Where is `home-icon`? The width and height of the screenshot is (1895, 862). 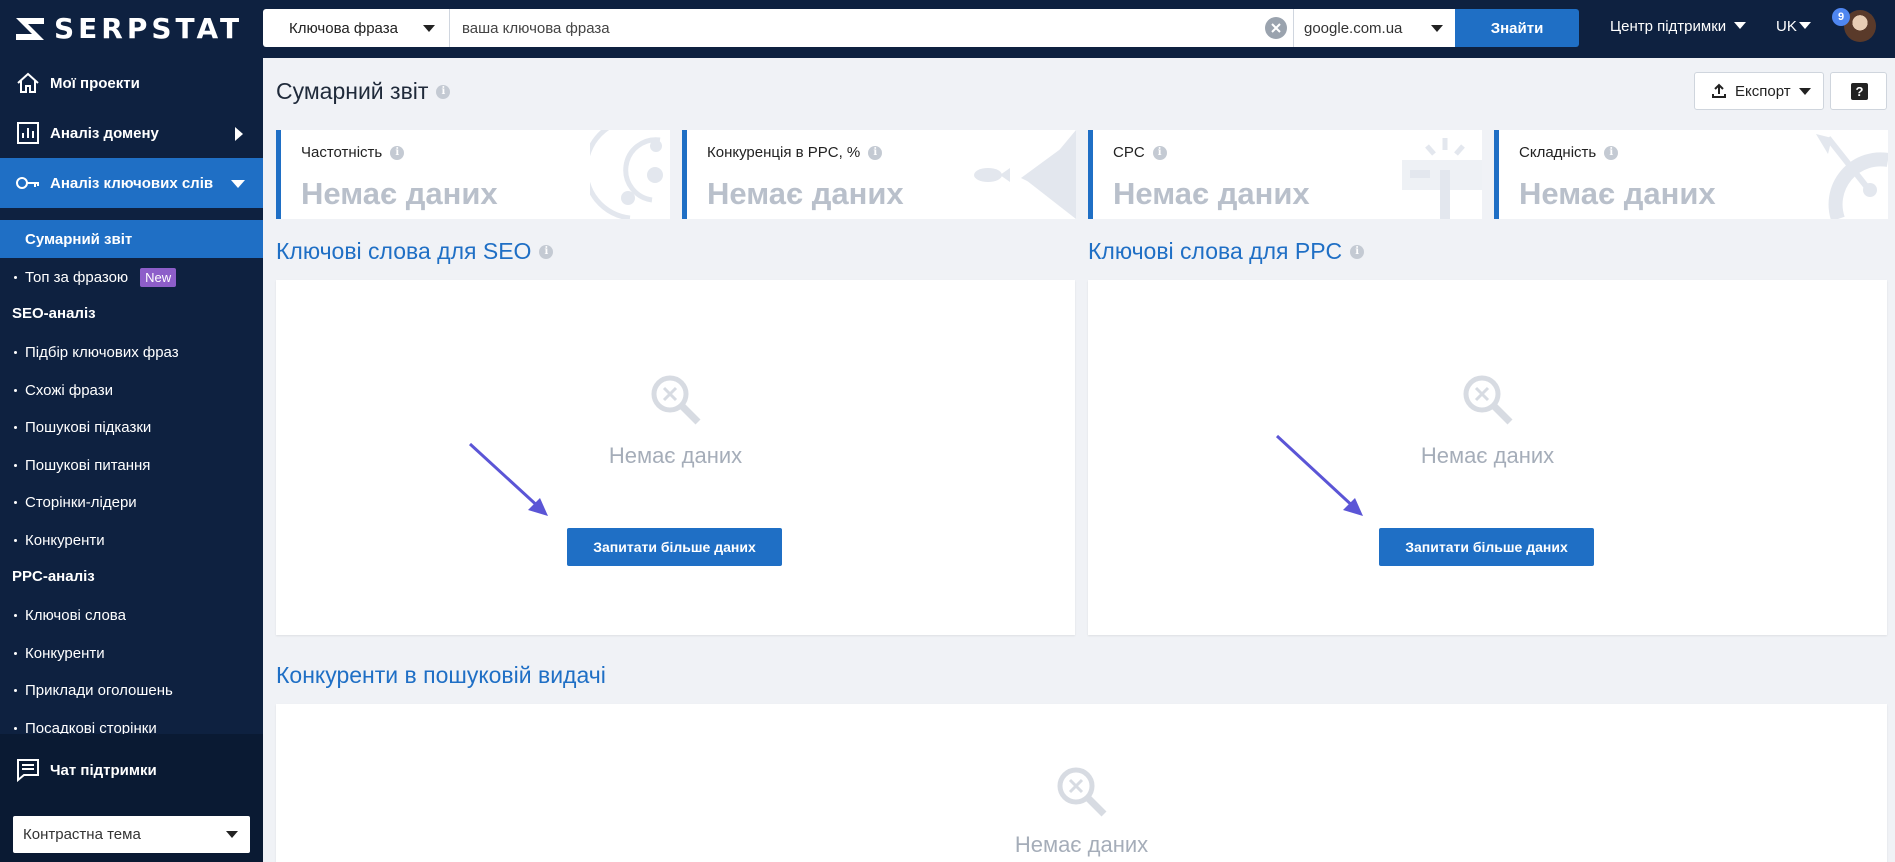
home-icon is located at coordinates (28, 82).